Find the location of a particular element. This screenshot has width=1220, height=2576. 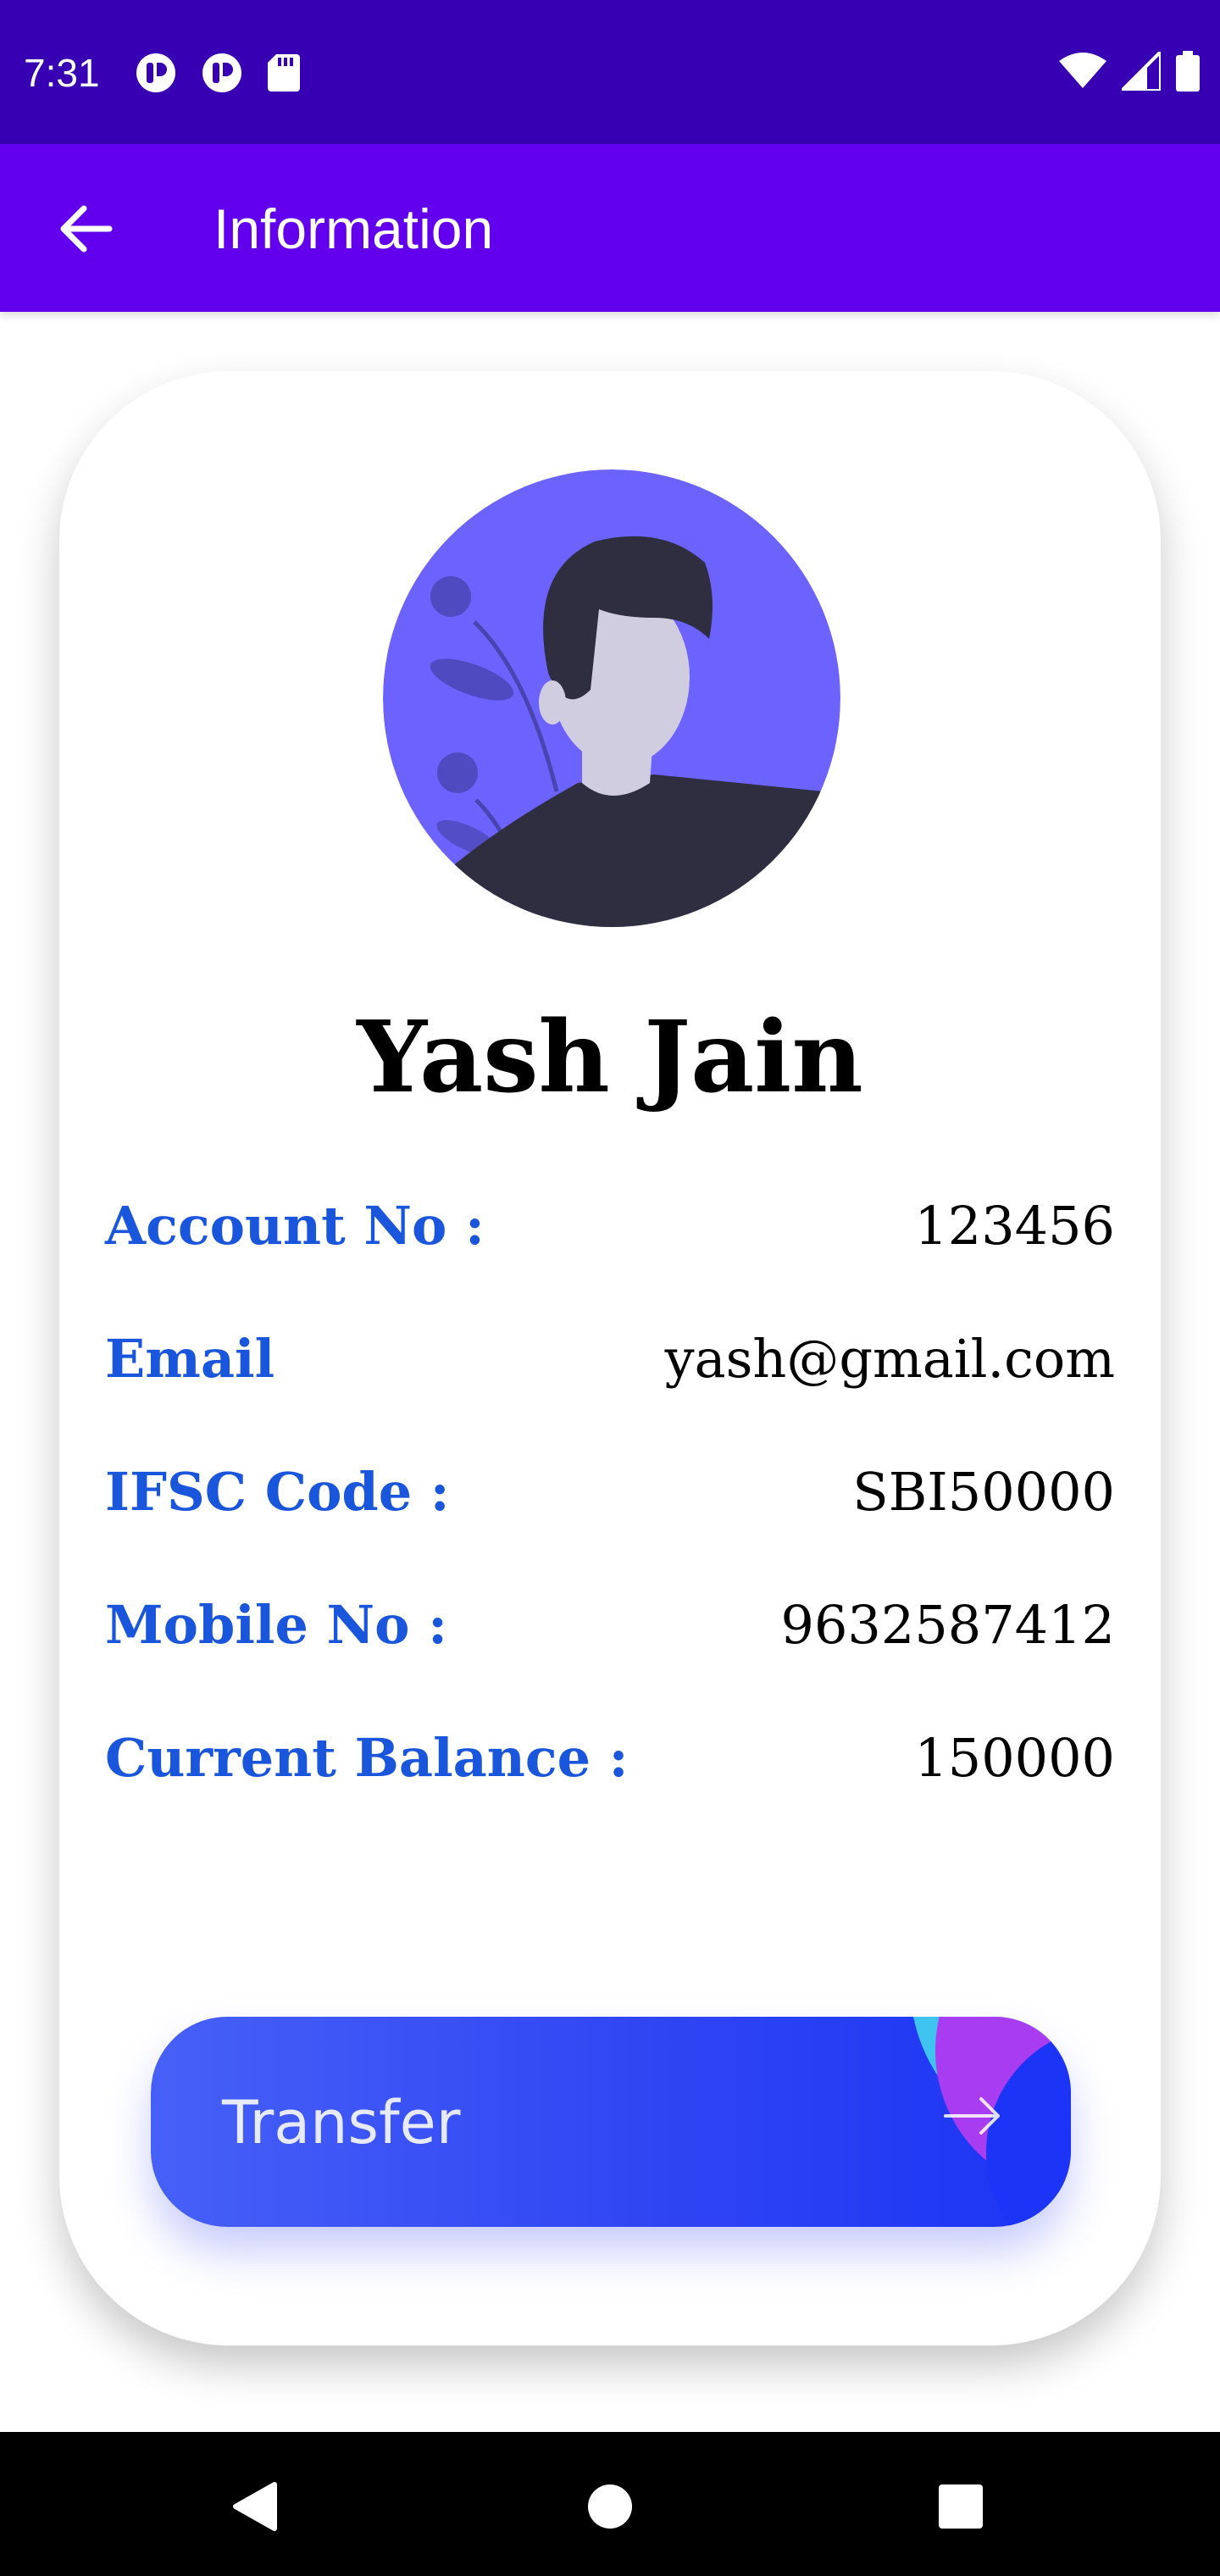

detail-row-email: Email yash@gmail.com is located at coordinates (610, 1358).